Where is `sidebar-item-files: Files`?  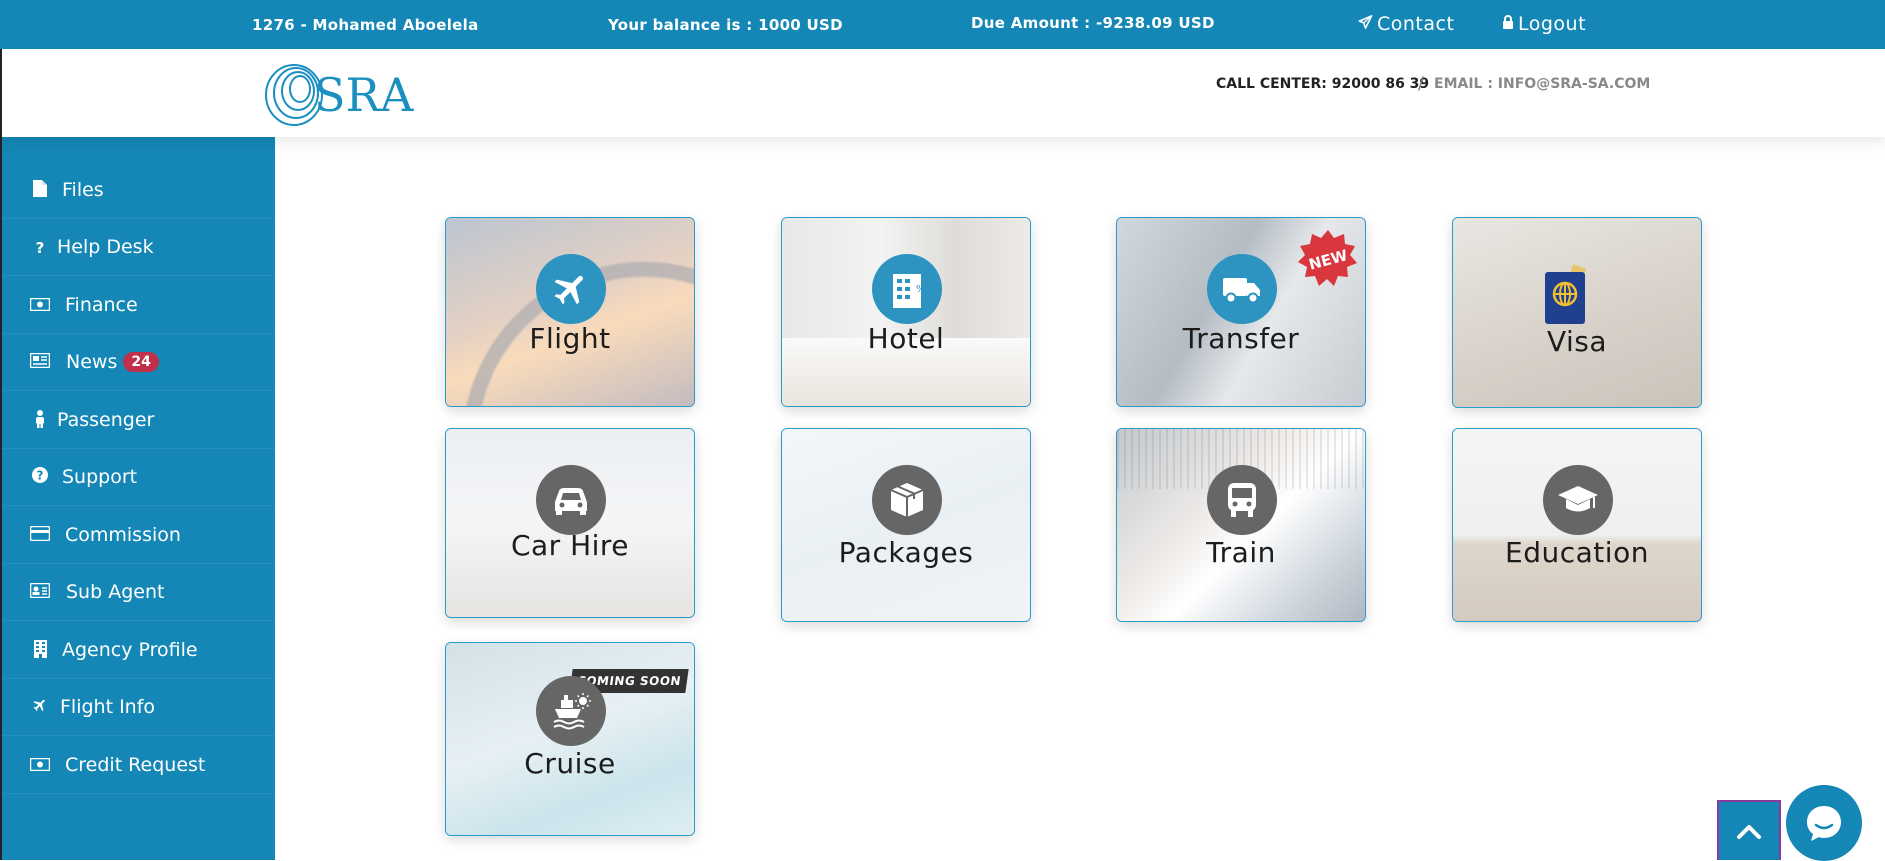 sidebar-item-files: Files is located at coordinates (138, 190).